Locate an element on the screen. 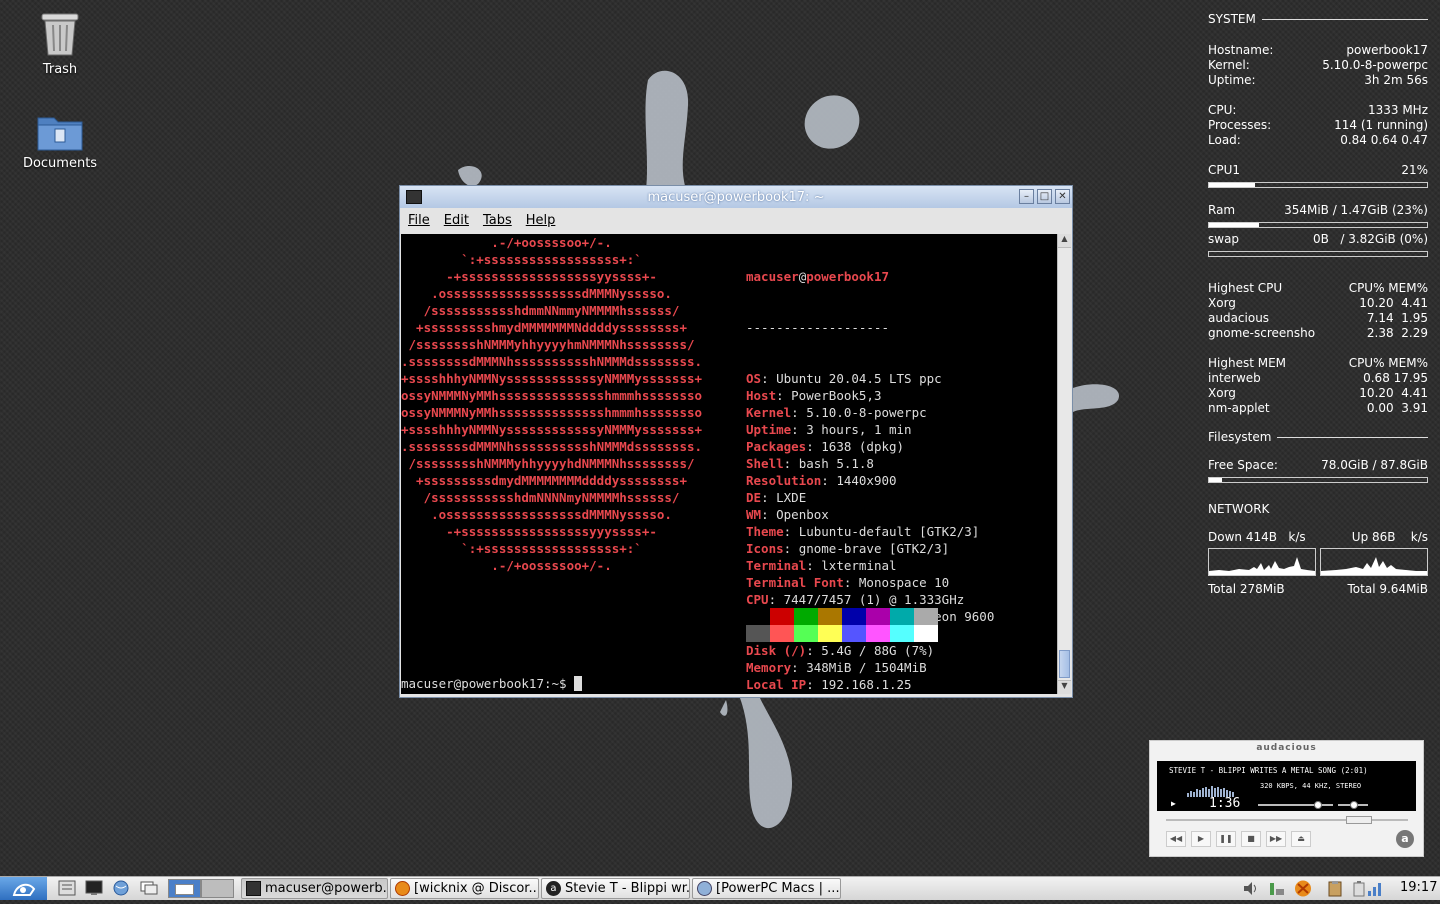 The width and height of the screenshot is (1440, 904). kernel-row: Kernel: 5.10.0-8-powerpc is located at coordinates (1318, 65).